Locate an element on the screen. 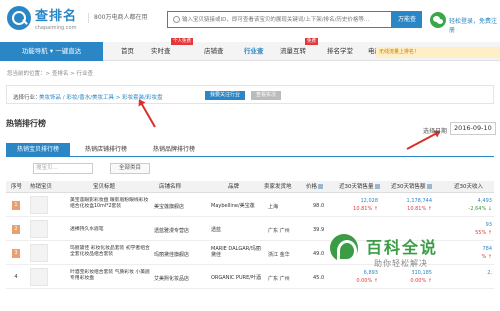 The width and height of the screenshot is (500, 311). filter-row: 搜宝贝... 全部类目 is located at coordinates (250, 168).